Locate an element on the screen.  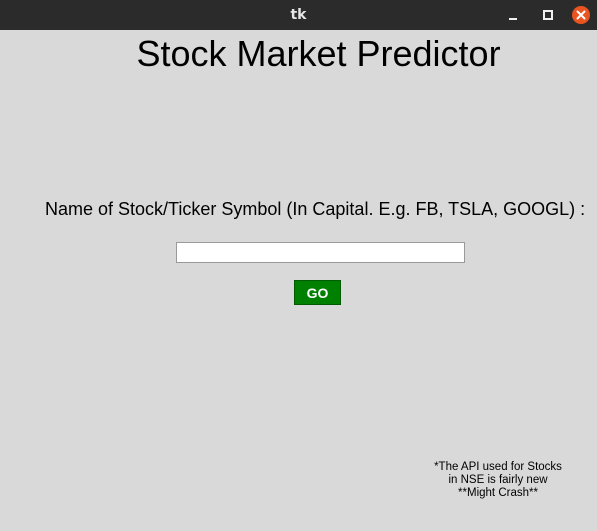
page-title: Stock Market Predictor is located at coordinates (318, 53).